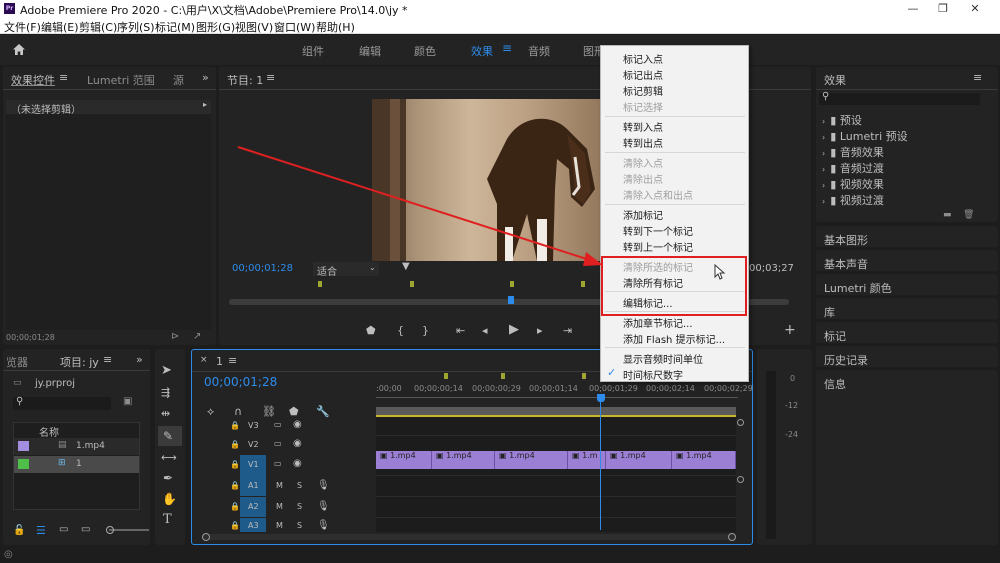 The width and height of the screenshot is (1000, 563). I want to click on video-frame, so click(494, 180).